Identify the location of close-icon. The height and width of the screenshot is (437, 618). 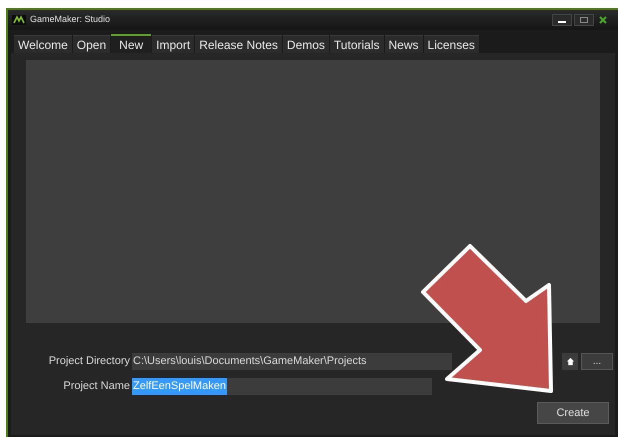
(603, 20).